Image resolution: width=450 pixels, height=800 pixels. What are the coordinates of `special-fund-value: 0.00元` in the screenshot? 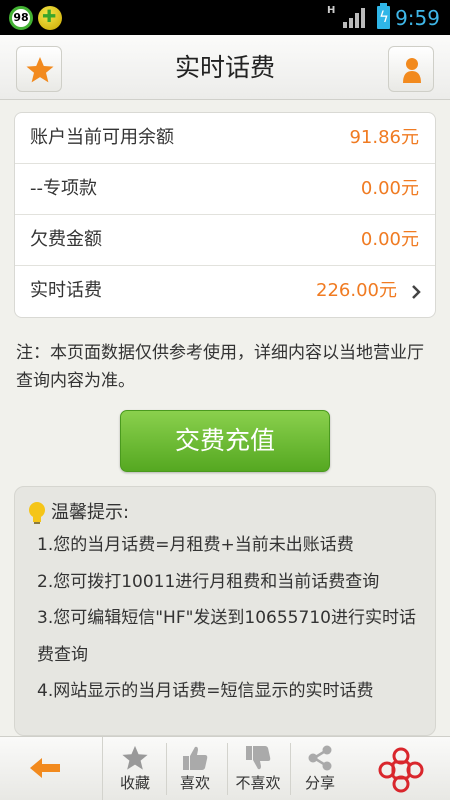 It's located at (389, 188).